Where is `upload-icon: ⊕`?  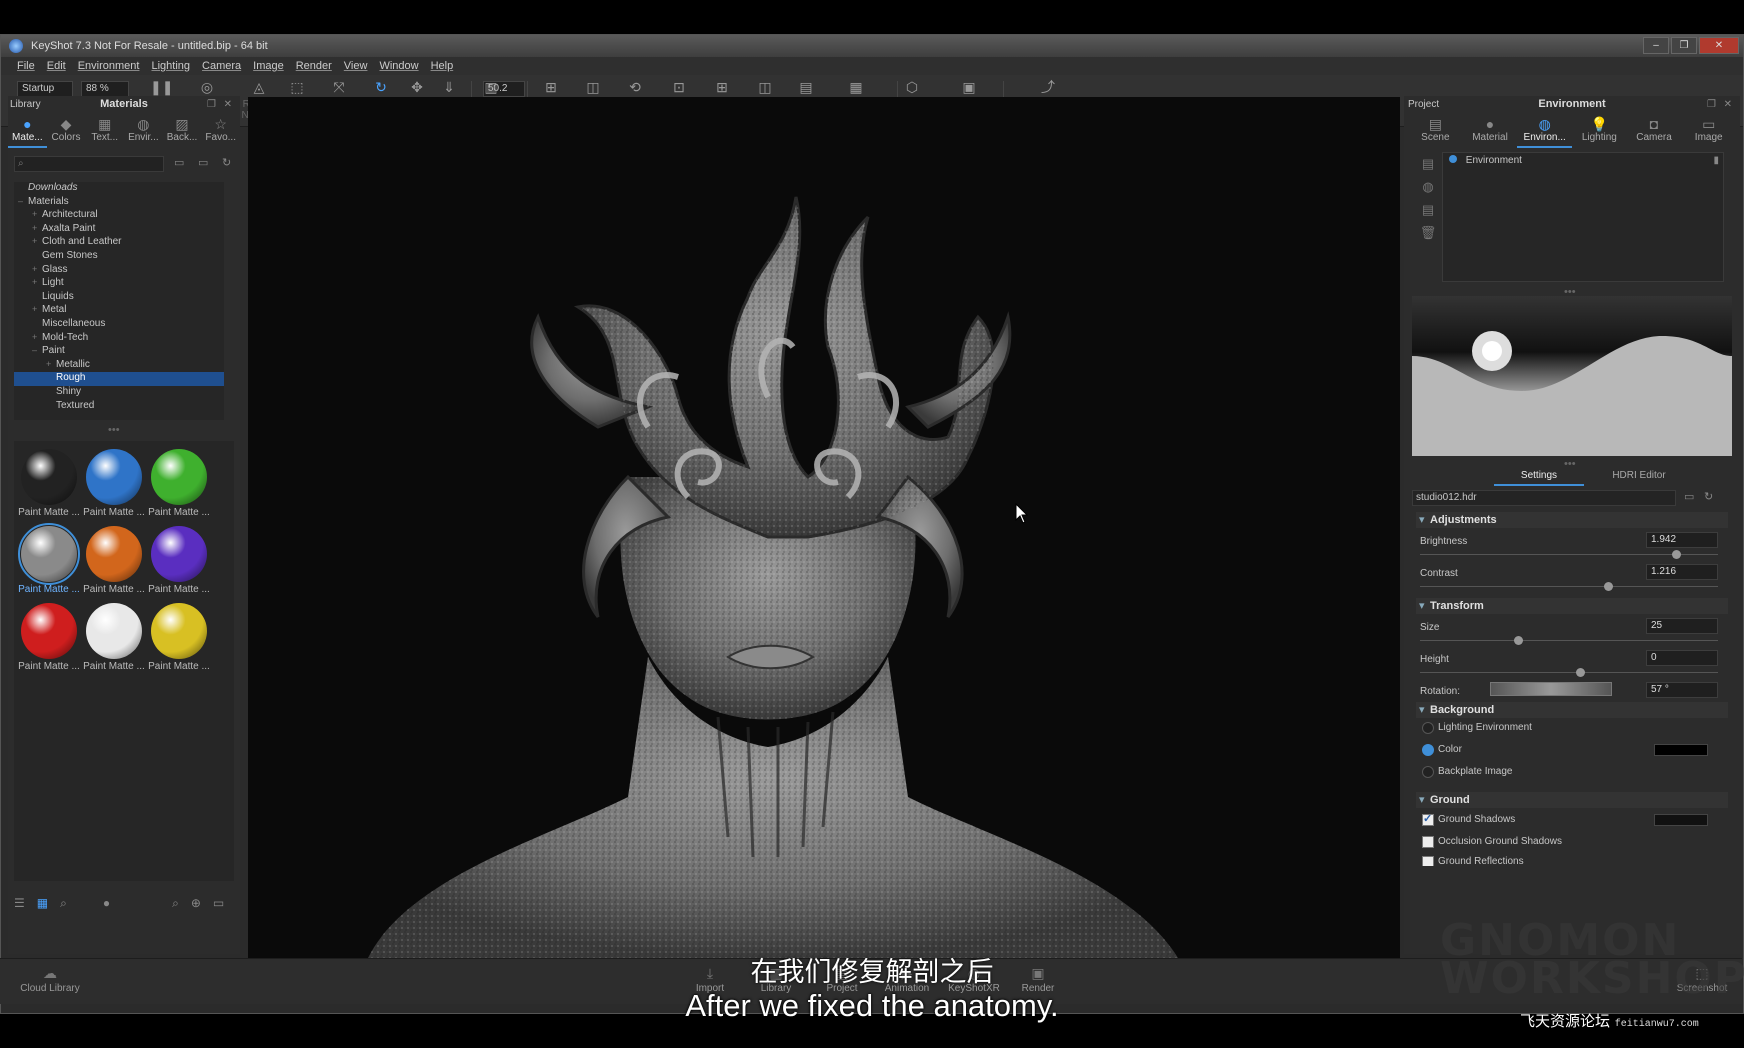 upload-icon: ⊕ is located at coordinates (196, 903).